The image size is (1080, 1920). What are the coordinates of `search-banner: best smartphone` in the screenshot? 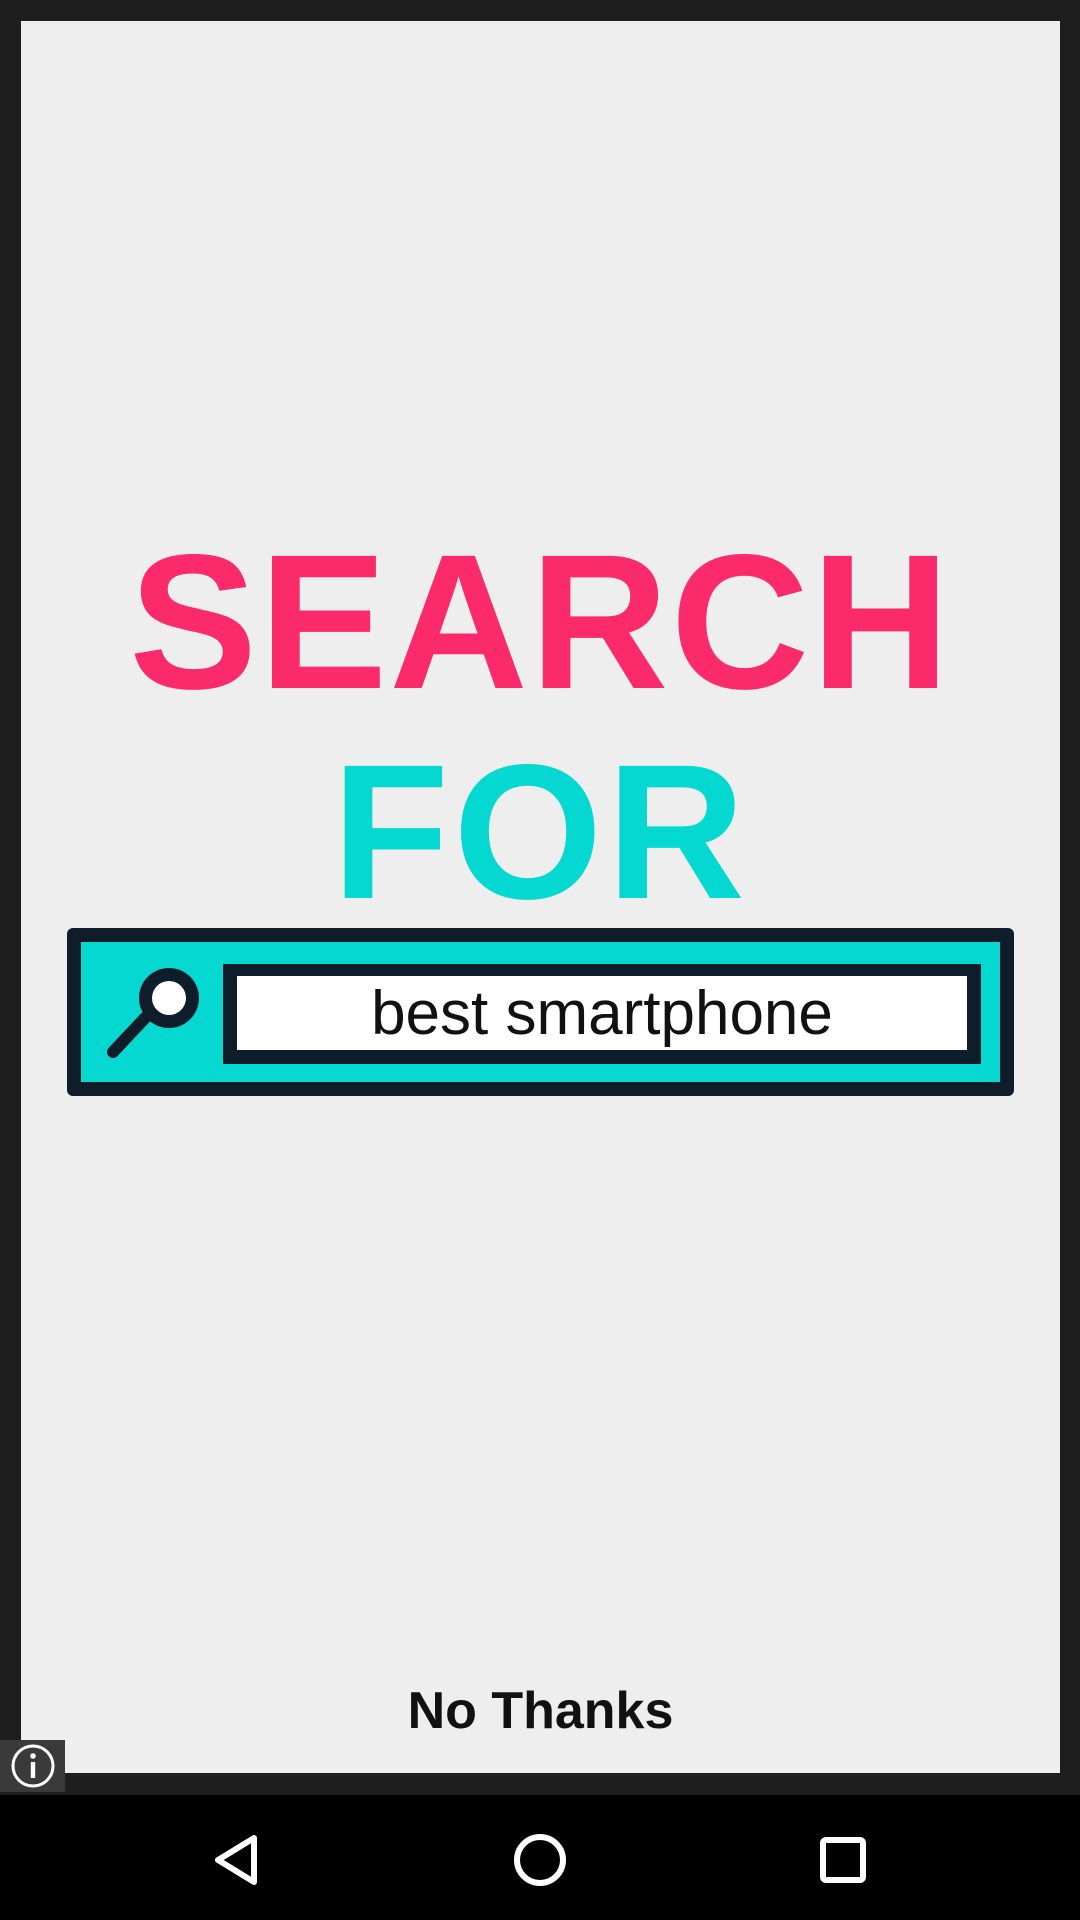 It's located at (540, 1012).